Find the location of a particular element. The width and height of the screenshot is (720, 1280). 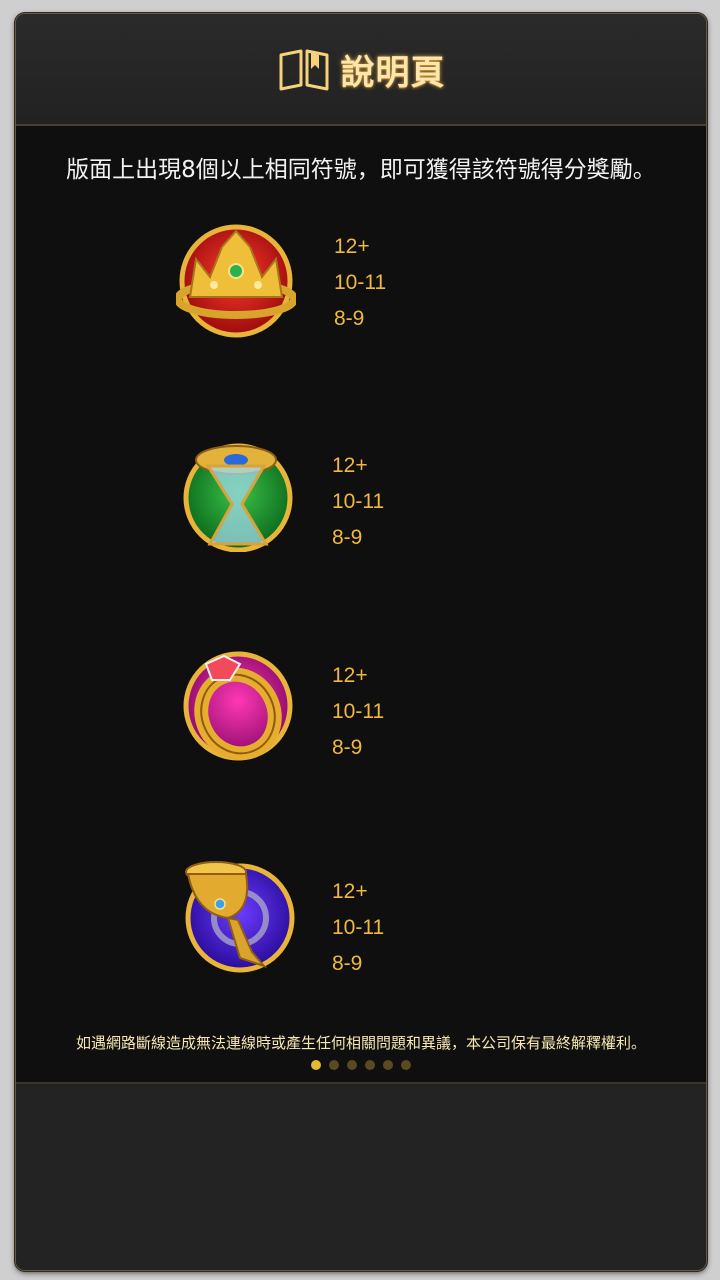

title-group: 說明頁 is located at coordinates (361, 69).